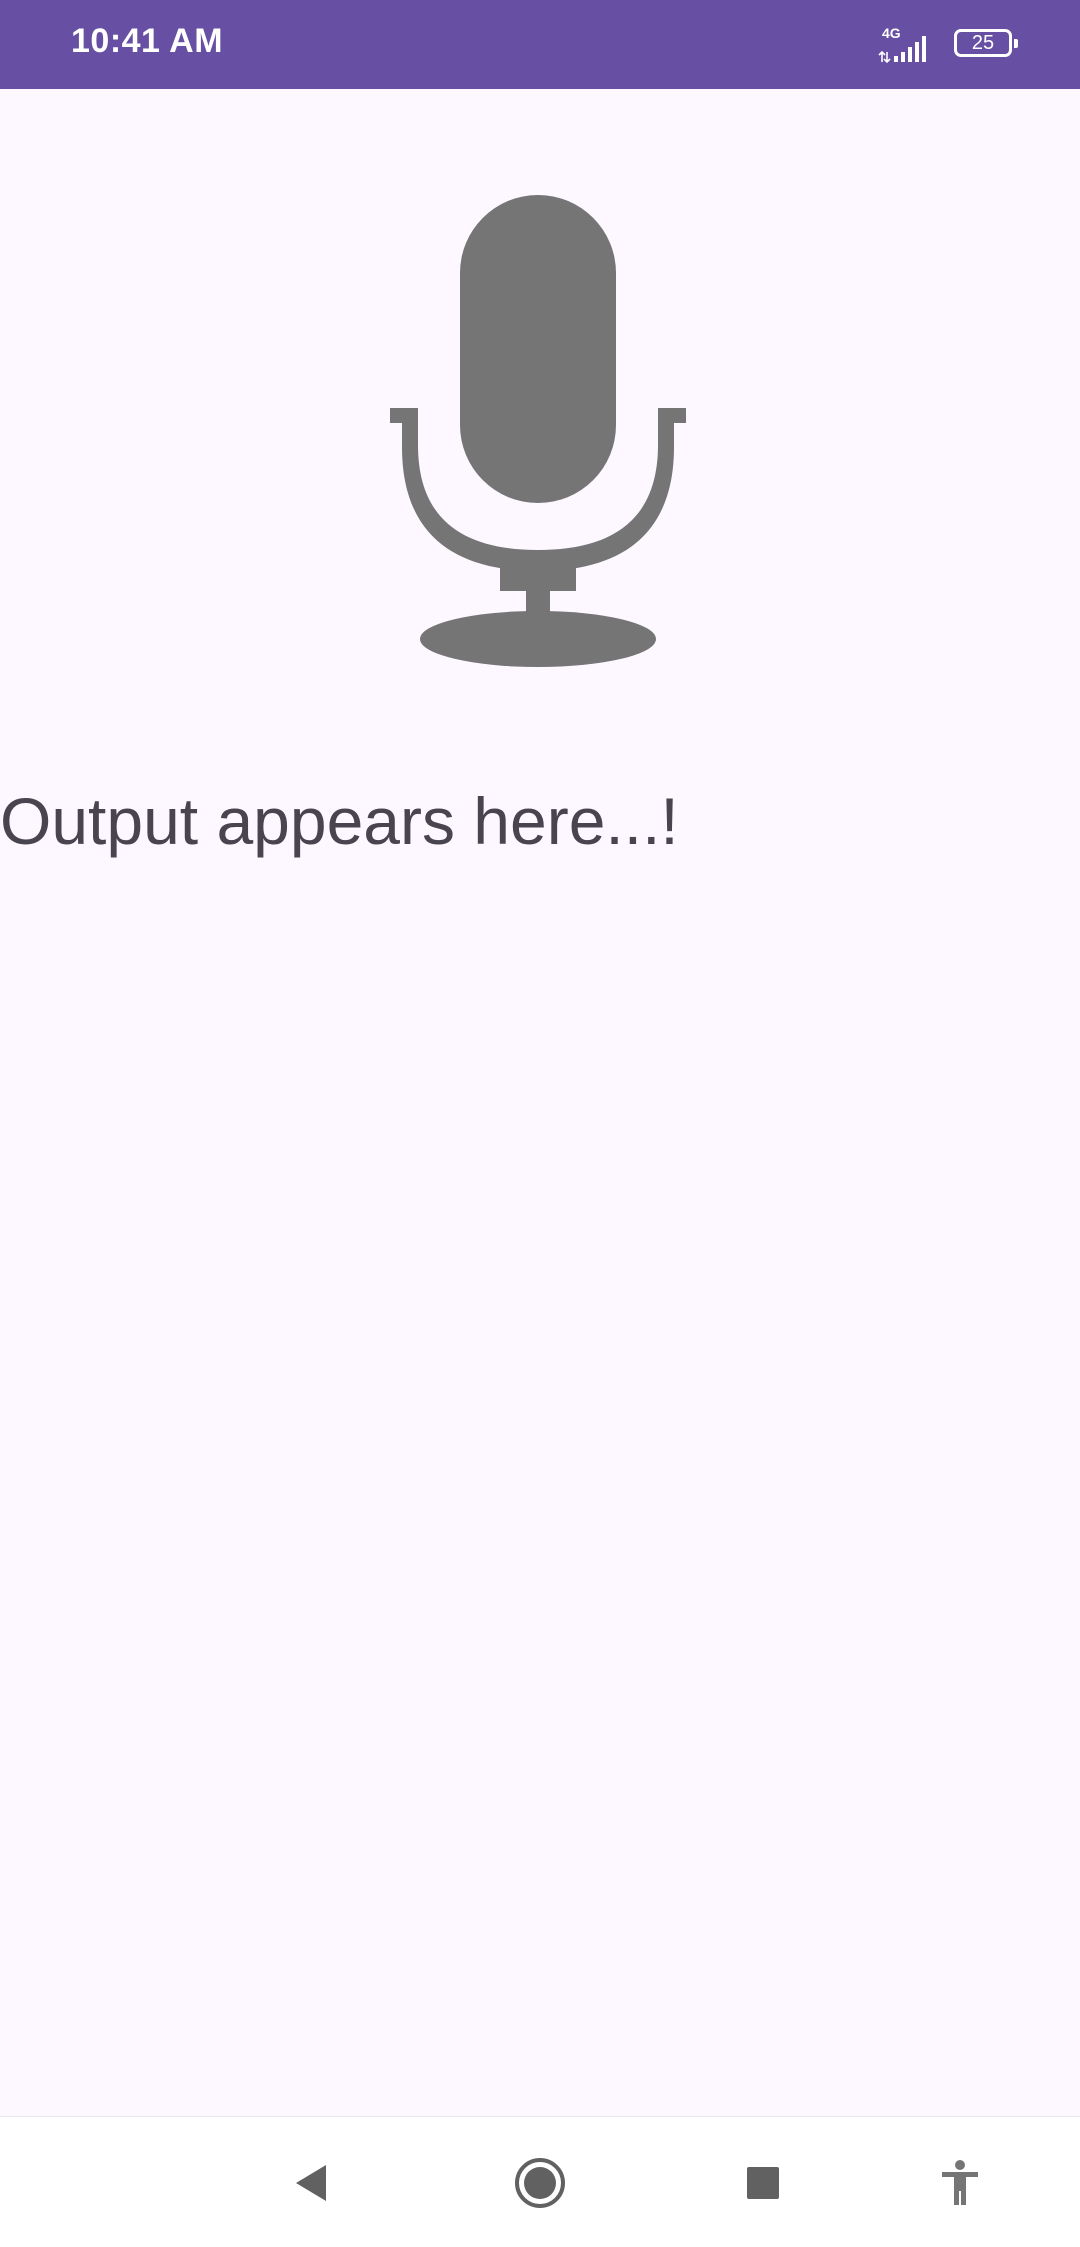  I want to click on back-button, so click(312, 2183).